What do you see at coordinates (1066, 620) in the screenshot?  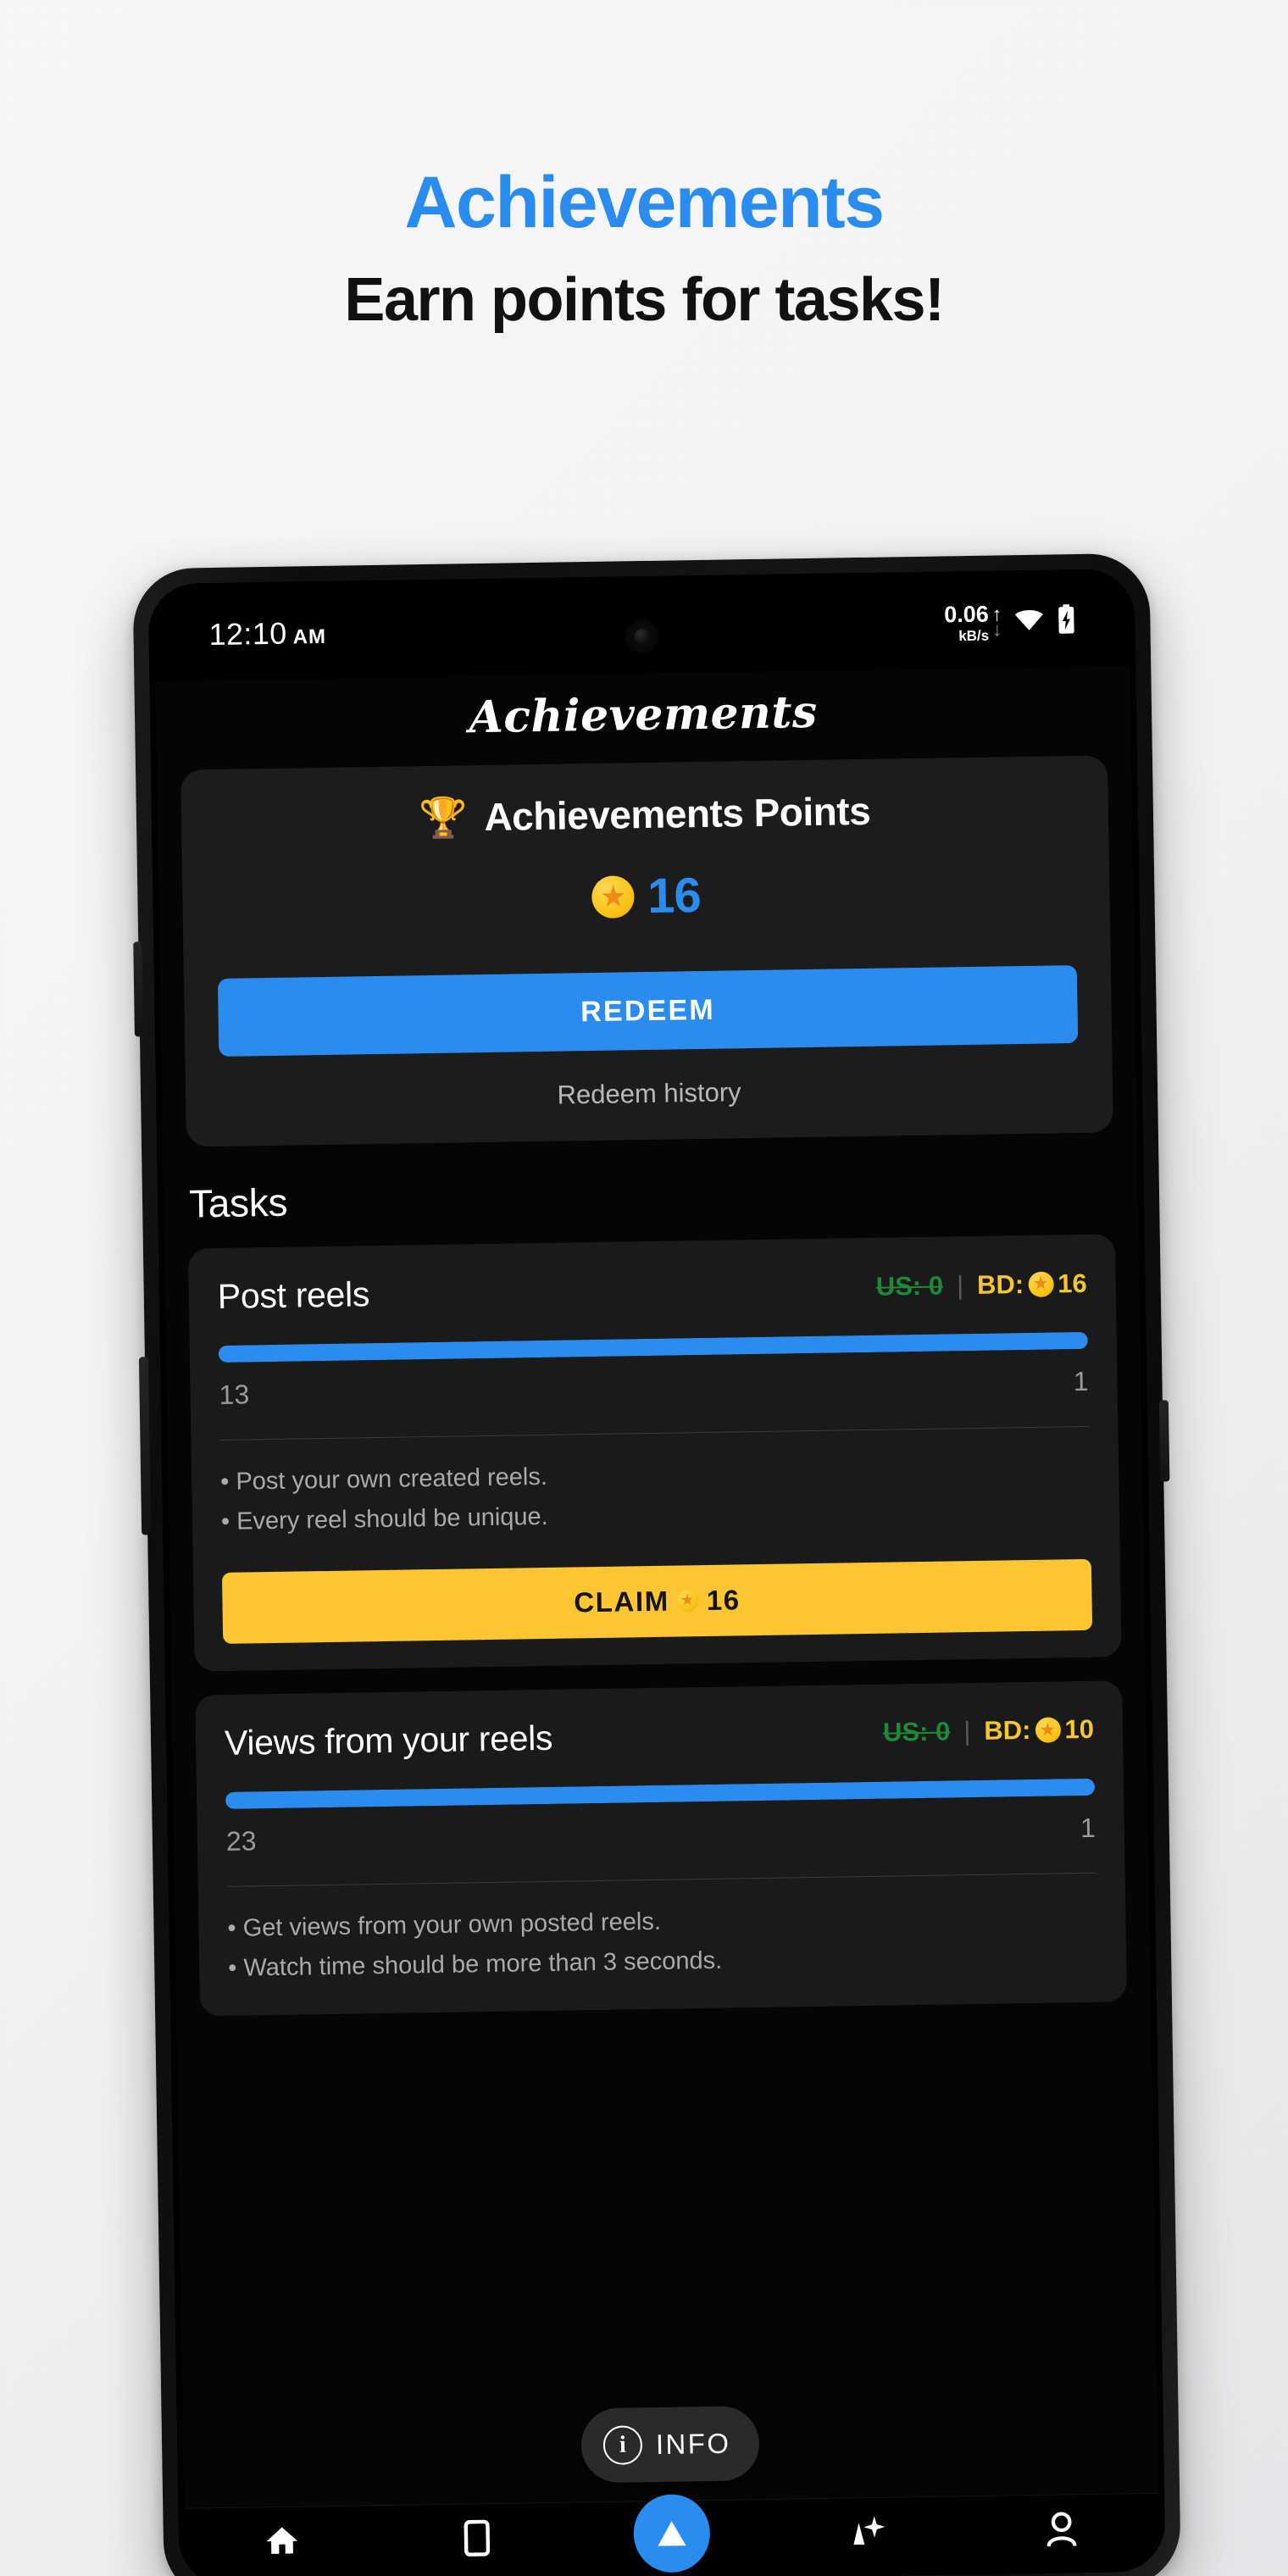 I see `battery-charging-icon` at bounding box center [1066, 620].